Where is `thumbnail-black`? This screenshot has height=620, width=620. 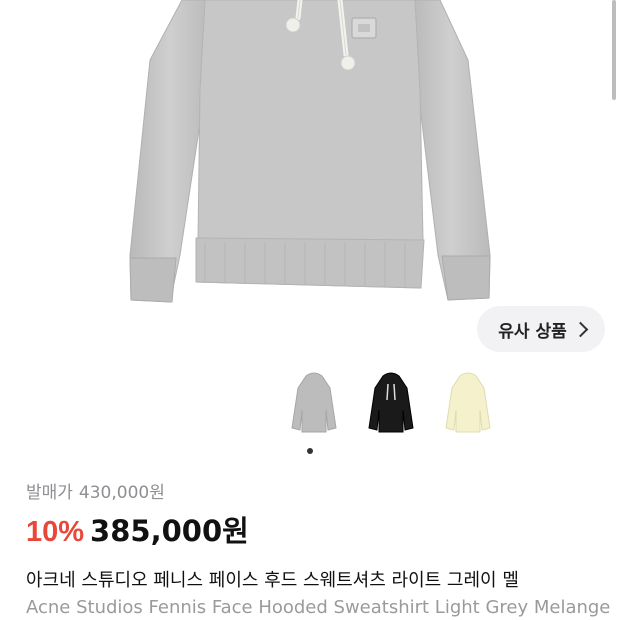 thumbnail-black is located at coordinates (391, 405).